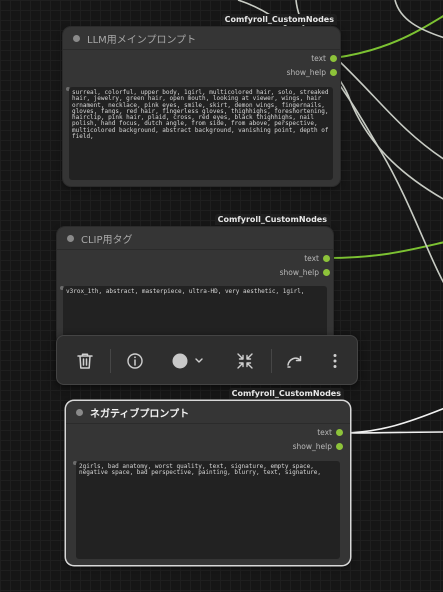 The height and width of the screenshot is (592, 443). Describe the element at coordinates (391, 420) in the screenshot. I see `wire-negative-text` at that location.